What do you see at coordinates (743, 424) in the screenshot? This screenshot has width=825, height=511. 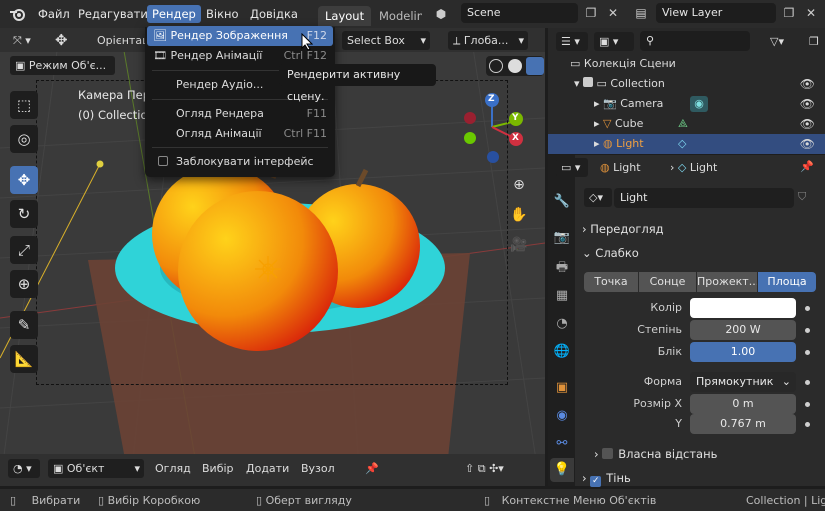 I see `size-y-field: 0.767 m` at bounding box center [743, 424].